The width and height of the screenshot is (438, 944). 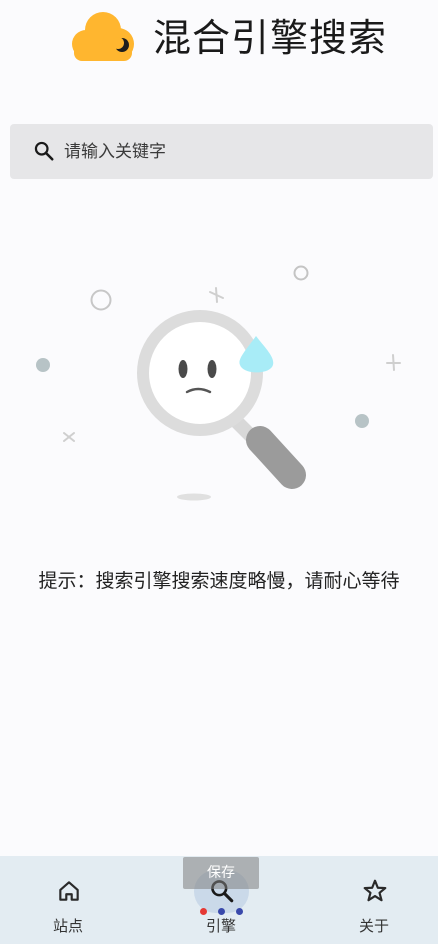 I want to click on hint-text: 提示：搜索引擎搜索速度略慢，请耐心等待, so click(x=219, y=581).